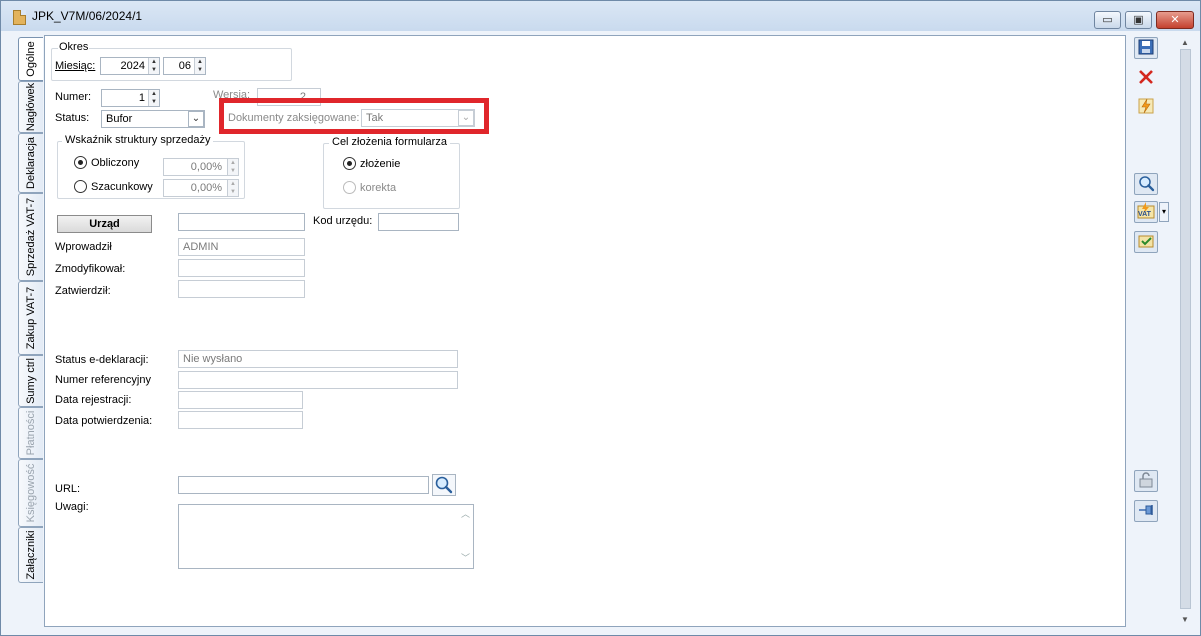 The image size is (1201, 636). I want to click on annotation-highlight, so click(354, 116).